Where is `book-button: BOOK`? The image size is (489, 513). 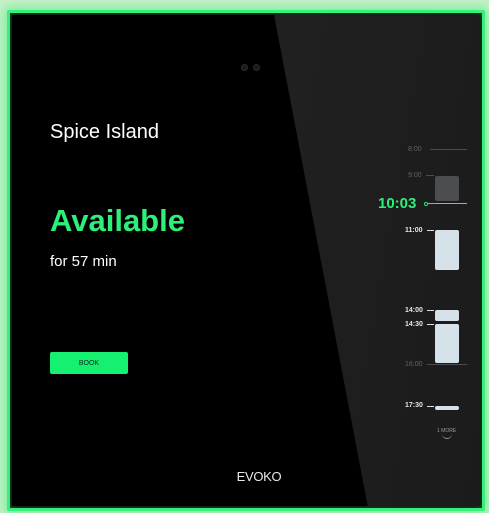 book-button: BOOK is located at coordinates (89, 363).